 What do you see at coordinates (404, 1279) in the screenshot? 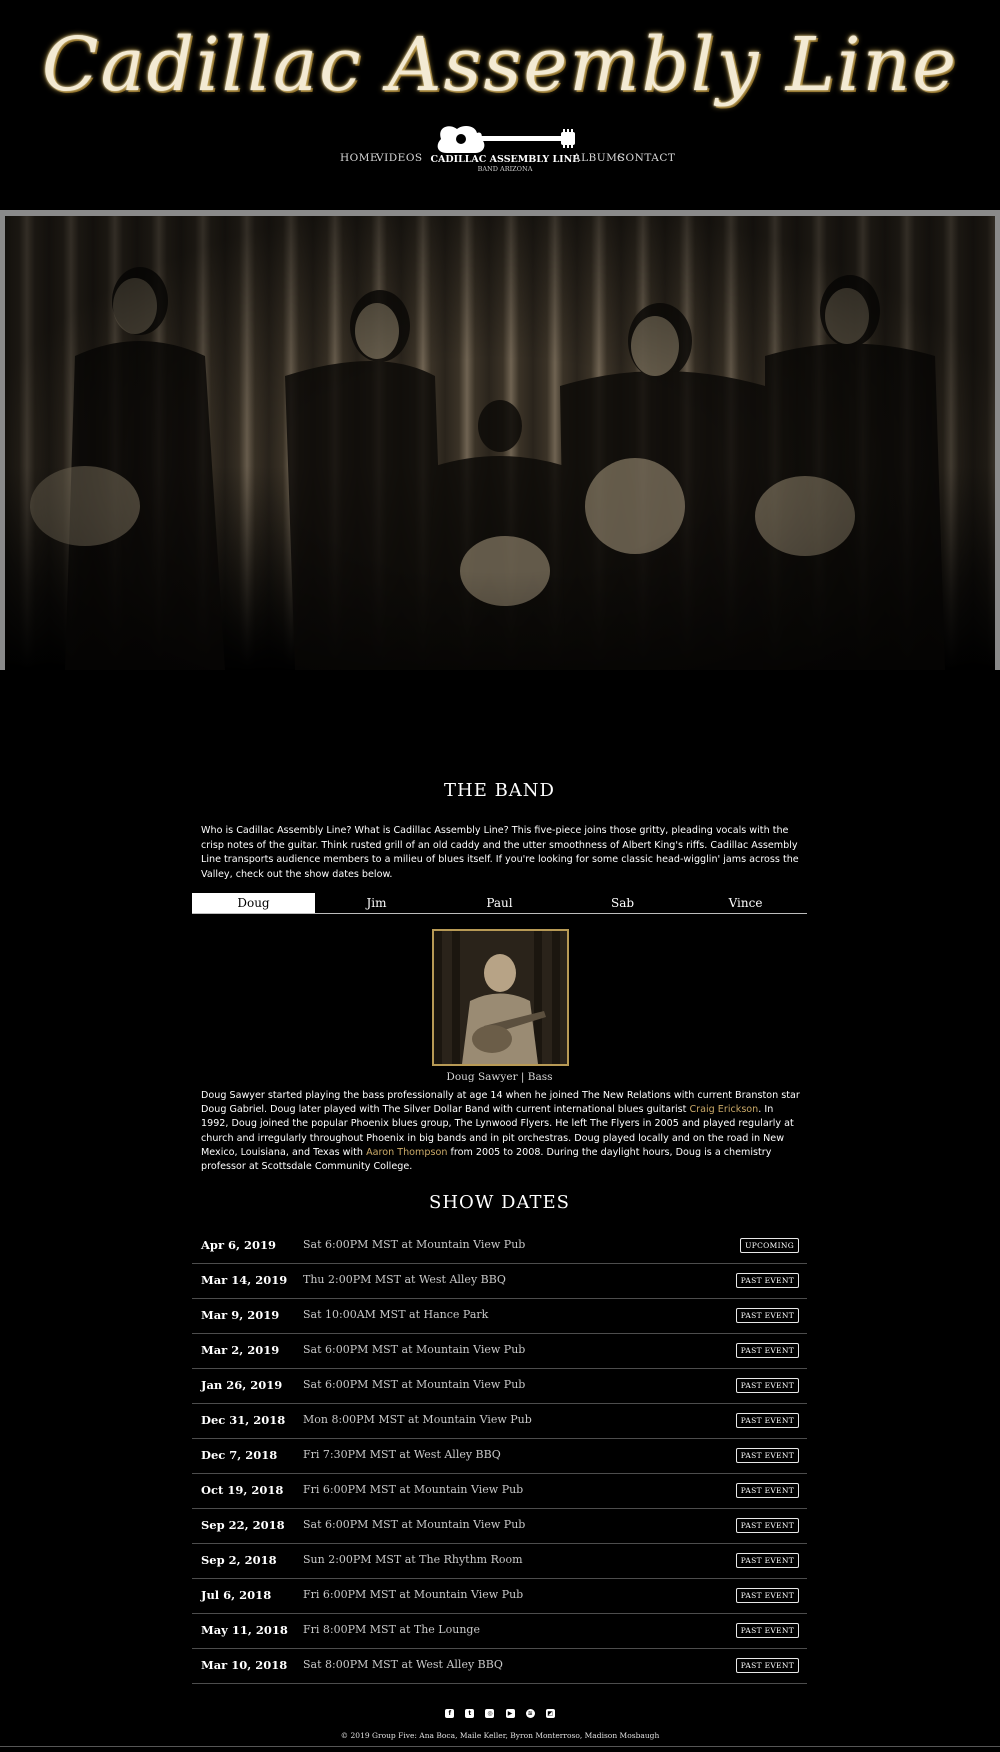
I see `show-info: Thu 2:00PM MST at West Alley BBQ` at bounding box center [404, 1279].